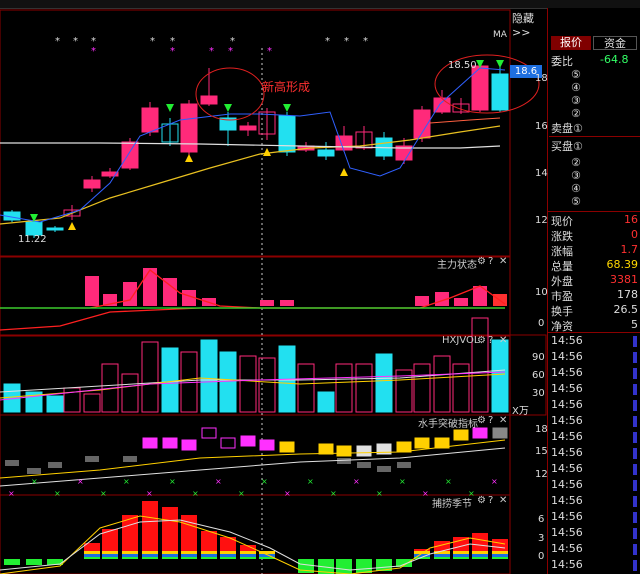 The height and width of the screenshot is (574, 640). I want to click on tab-funds: 资金, so click(615, 43).